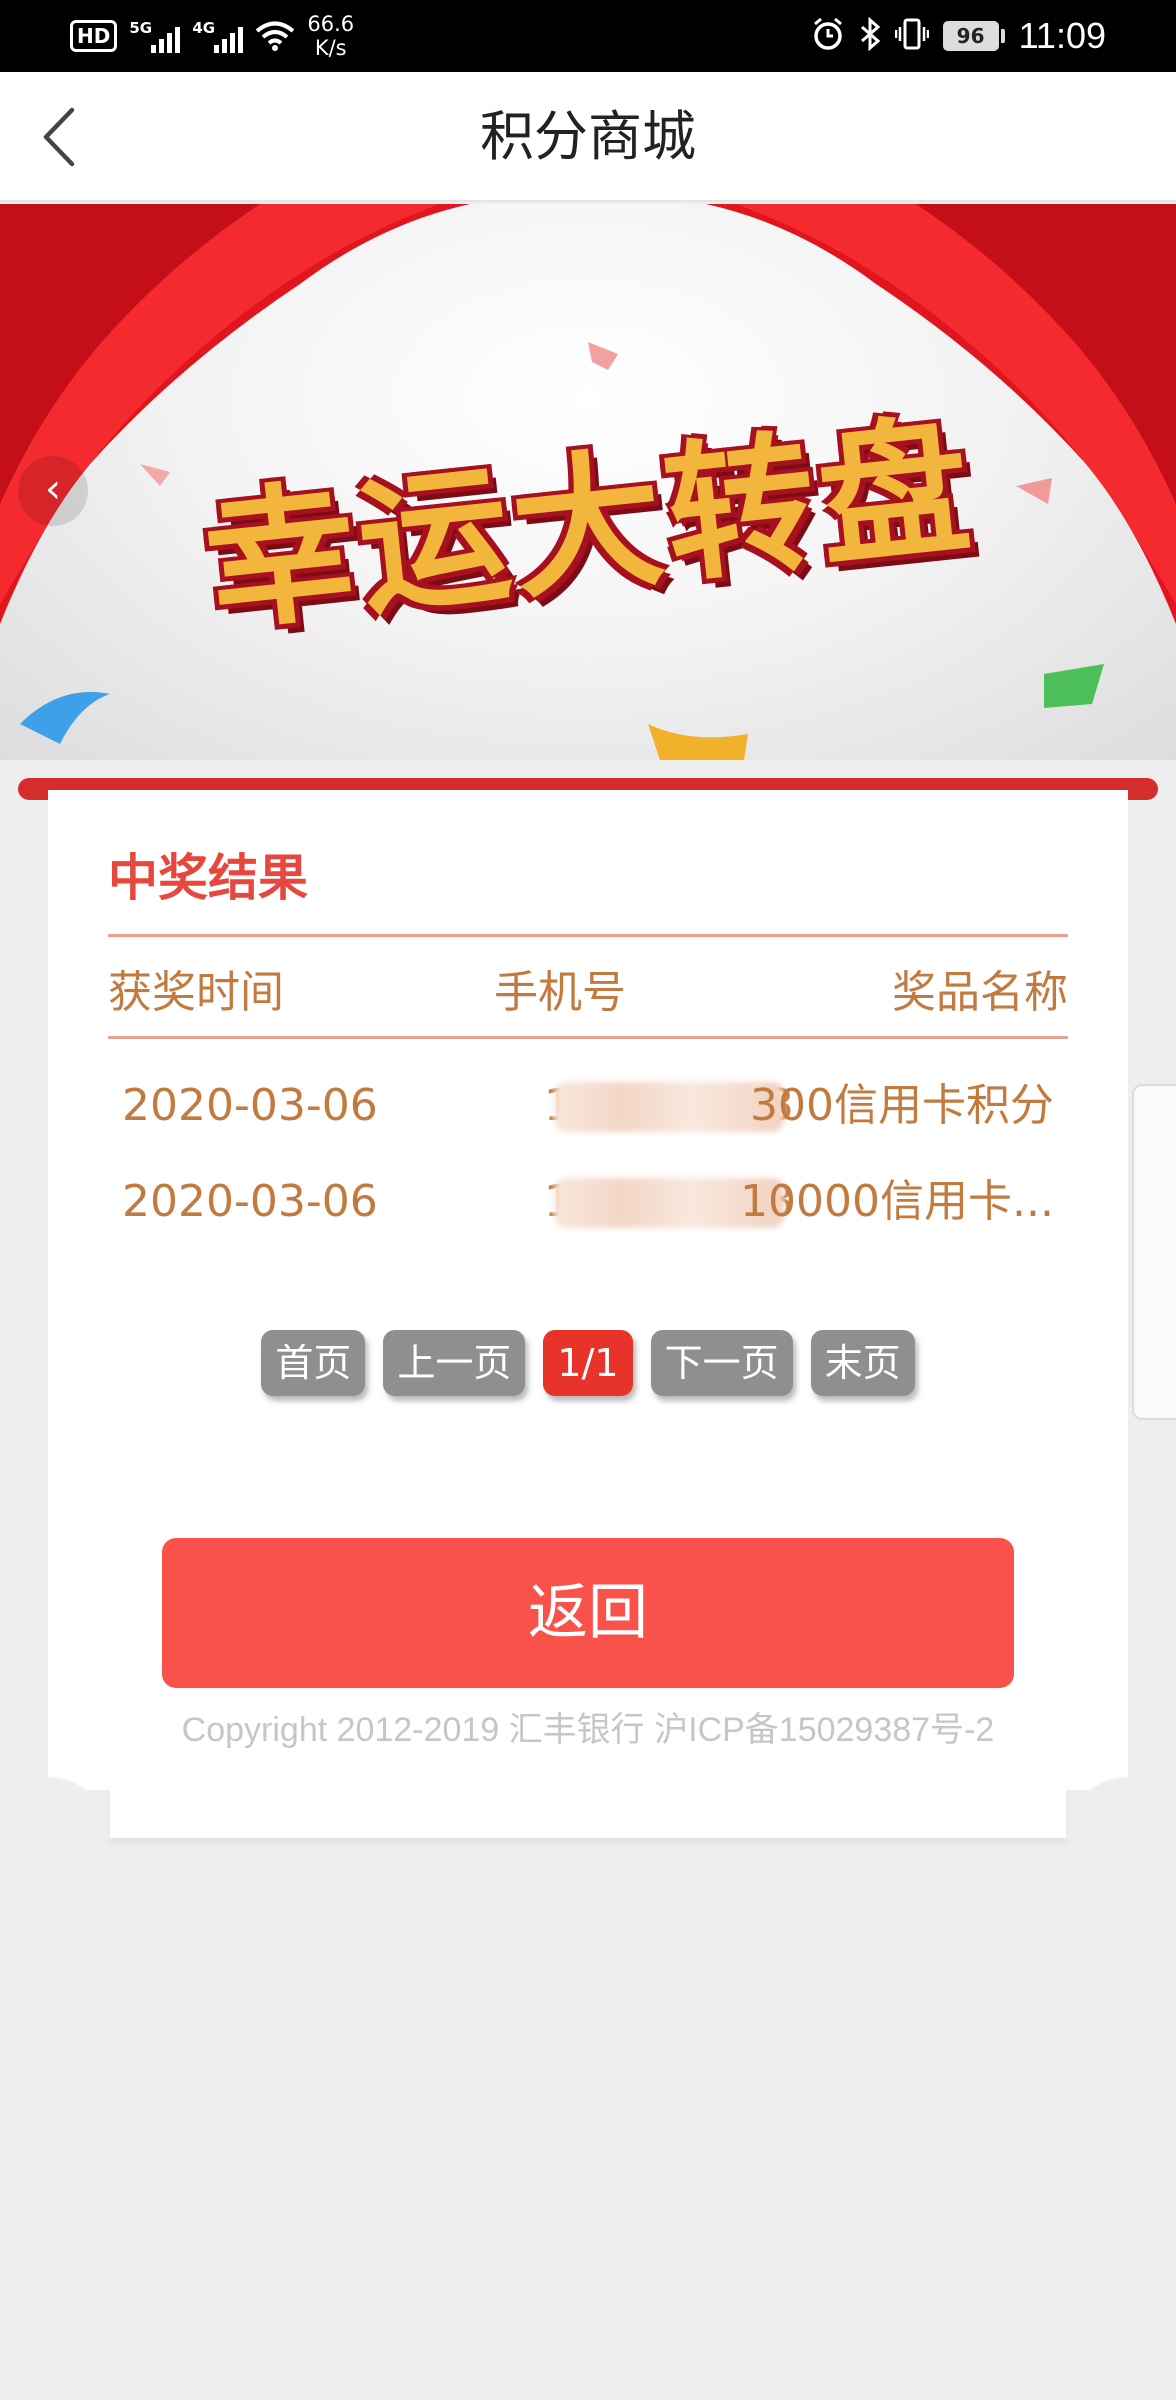  What do you see at coordinates (313, 1363) in the screenshot?
I see `first-page-button: 首页` at bounding box center [313, 1363].